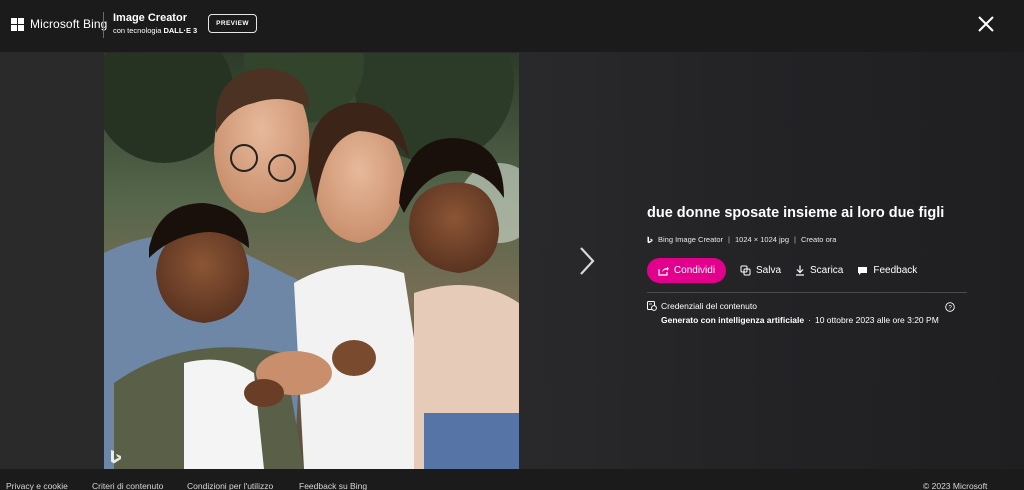 This screenshot has width=1024, height=490. What do you see at coordinates (782, 270) in the screenshot?
I see `action-bar: Condividi Salva Scarica Feedback` at bounding box center [782, 270].